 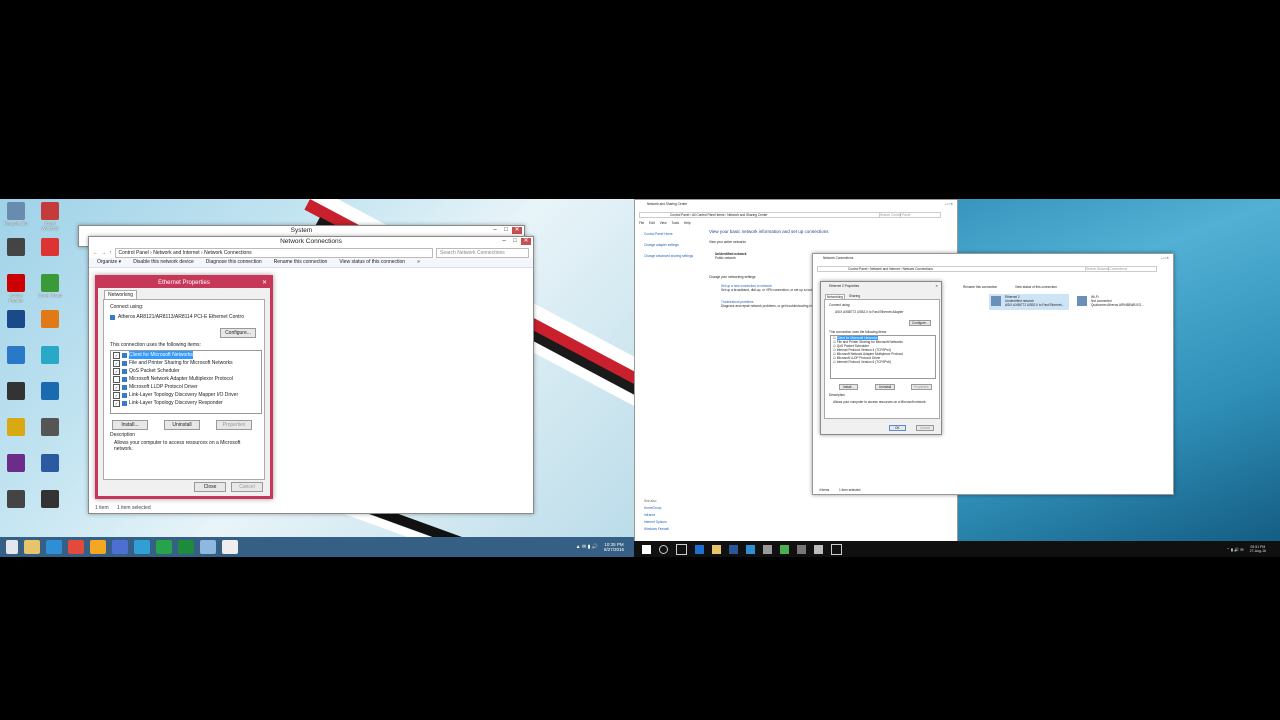 I want to click on list-item: ✓ Client for Microsoft Networks, so click(x=186, y=355).